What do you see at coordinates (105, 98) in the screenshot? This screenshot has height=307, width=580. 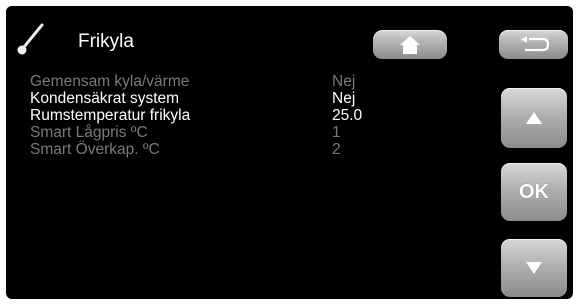 I see `setting-label: Kondensäkrat system` at bounding box center [105, 98].